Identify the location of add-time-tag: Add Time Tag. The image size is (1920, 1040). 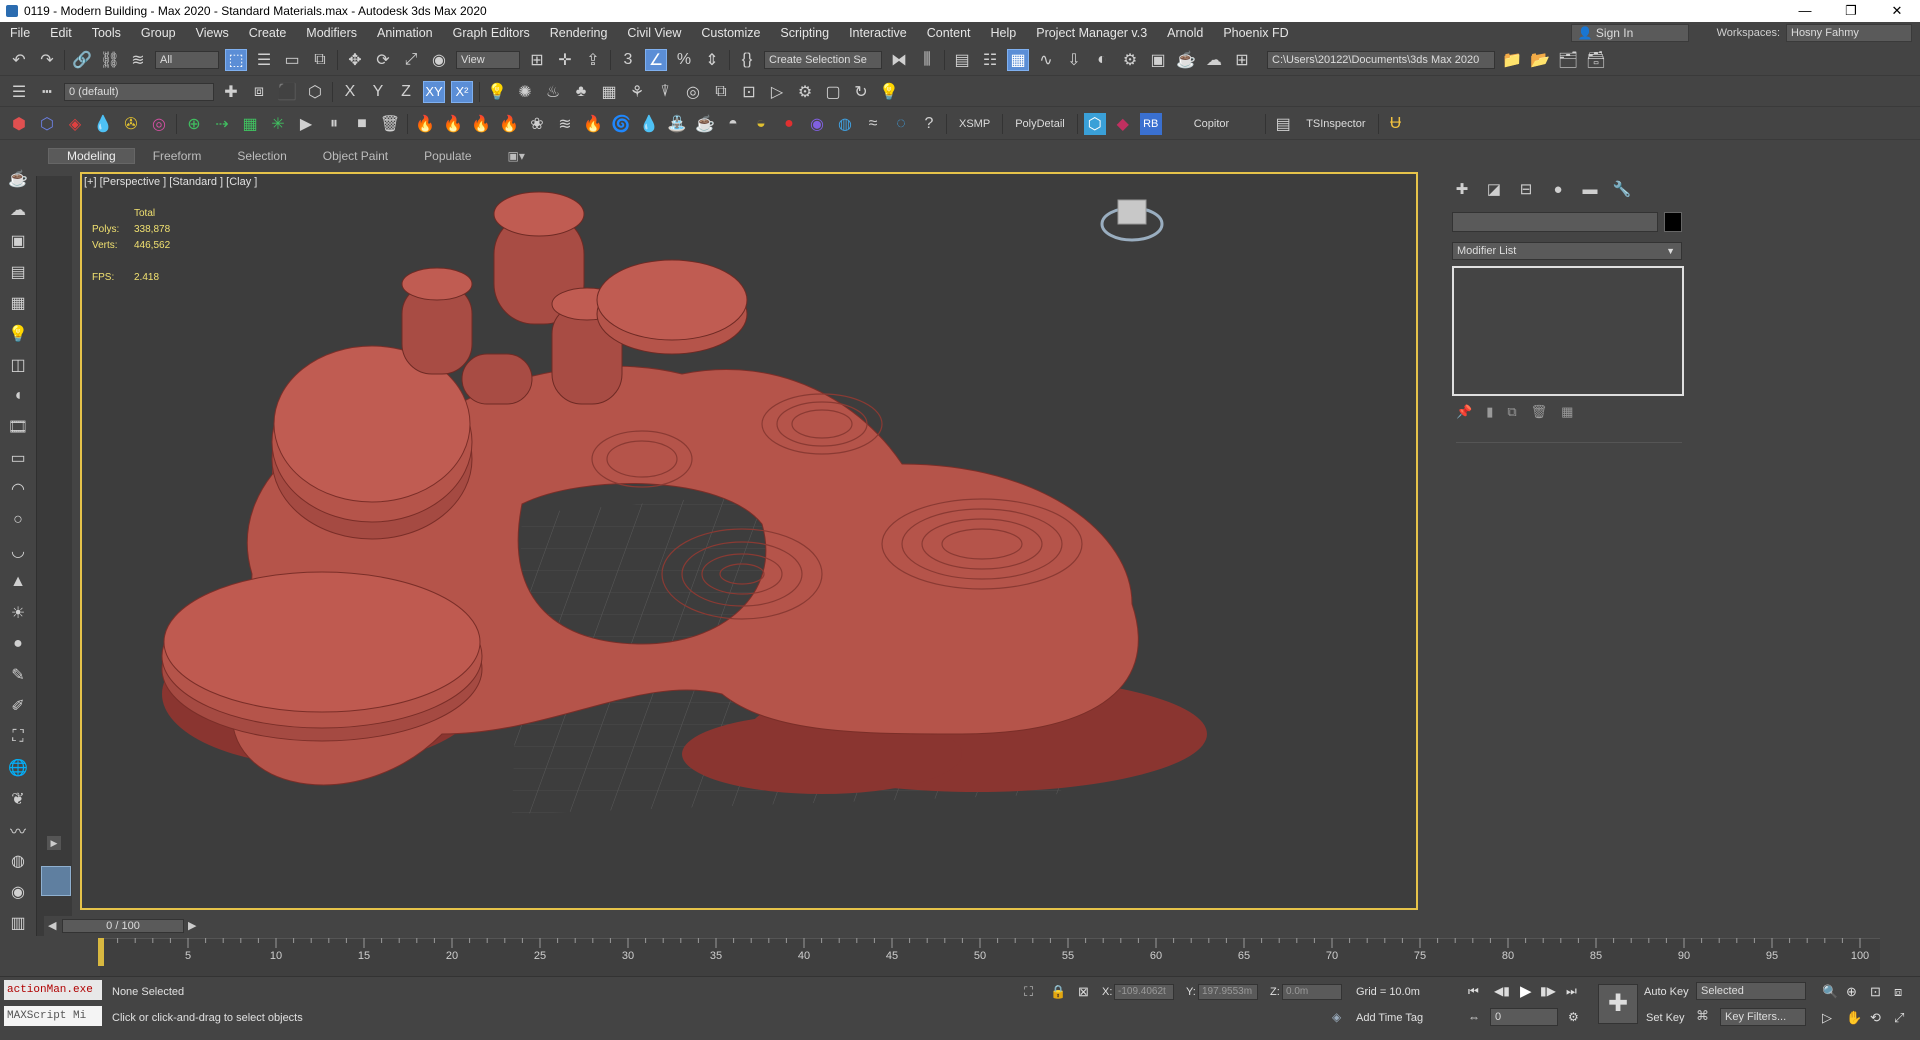
(1389, 1018).